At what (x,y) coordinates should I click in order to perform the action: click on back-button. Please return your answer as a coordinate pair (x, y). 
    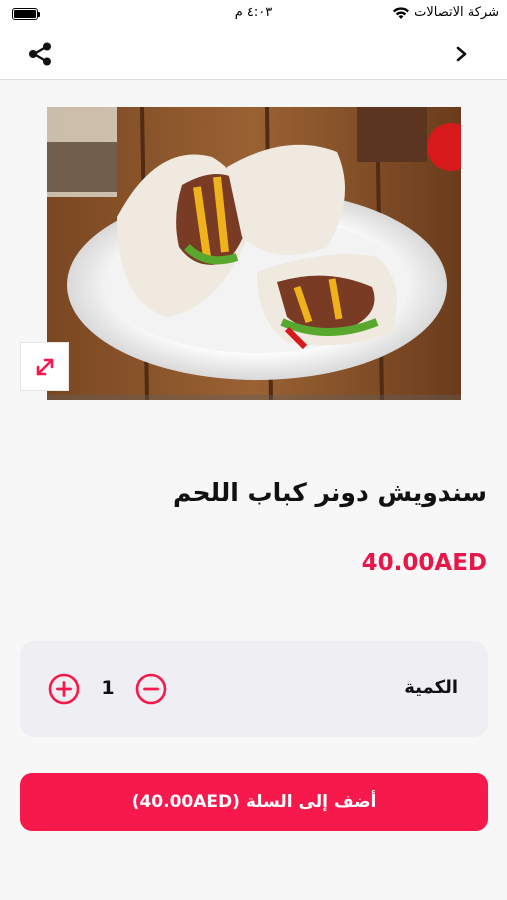
    Looking at the image, I should click on (462, 54).